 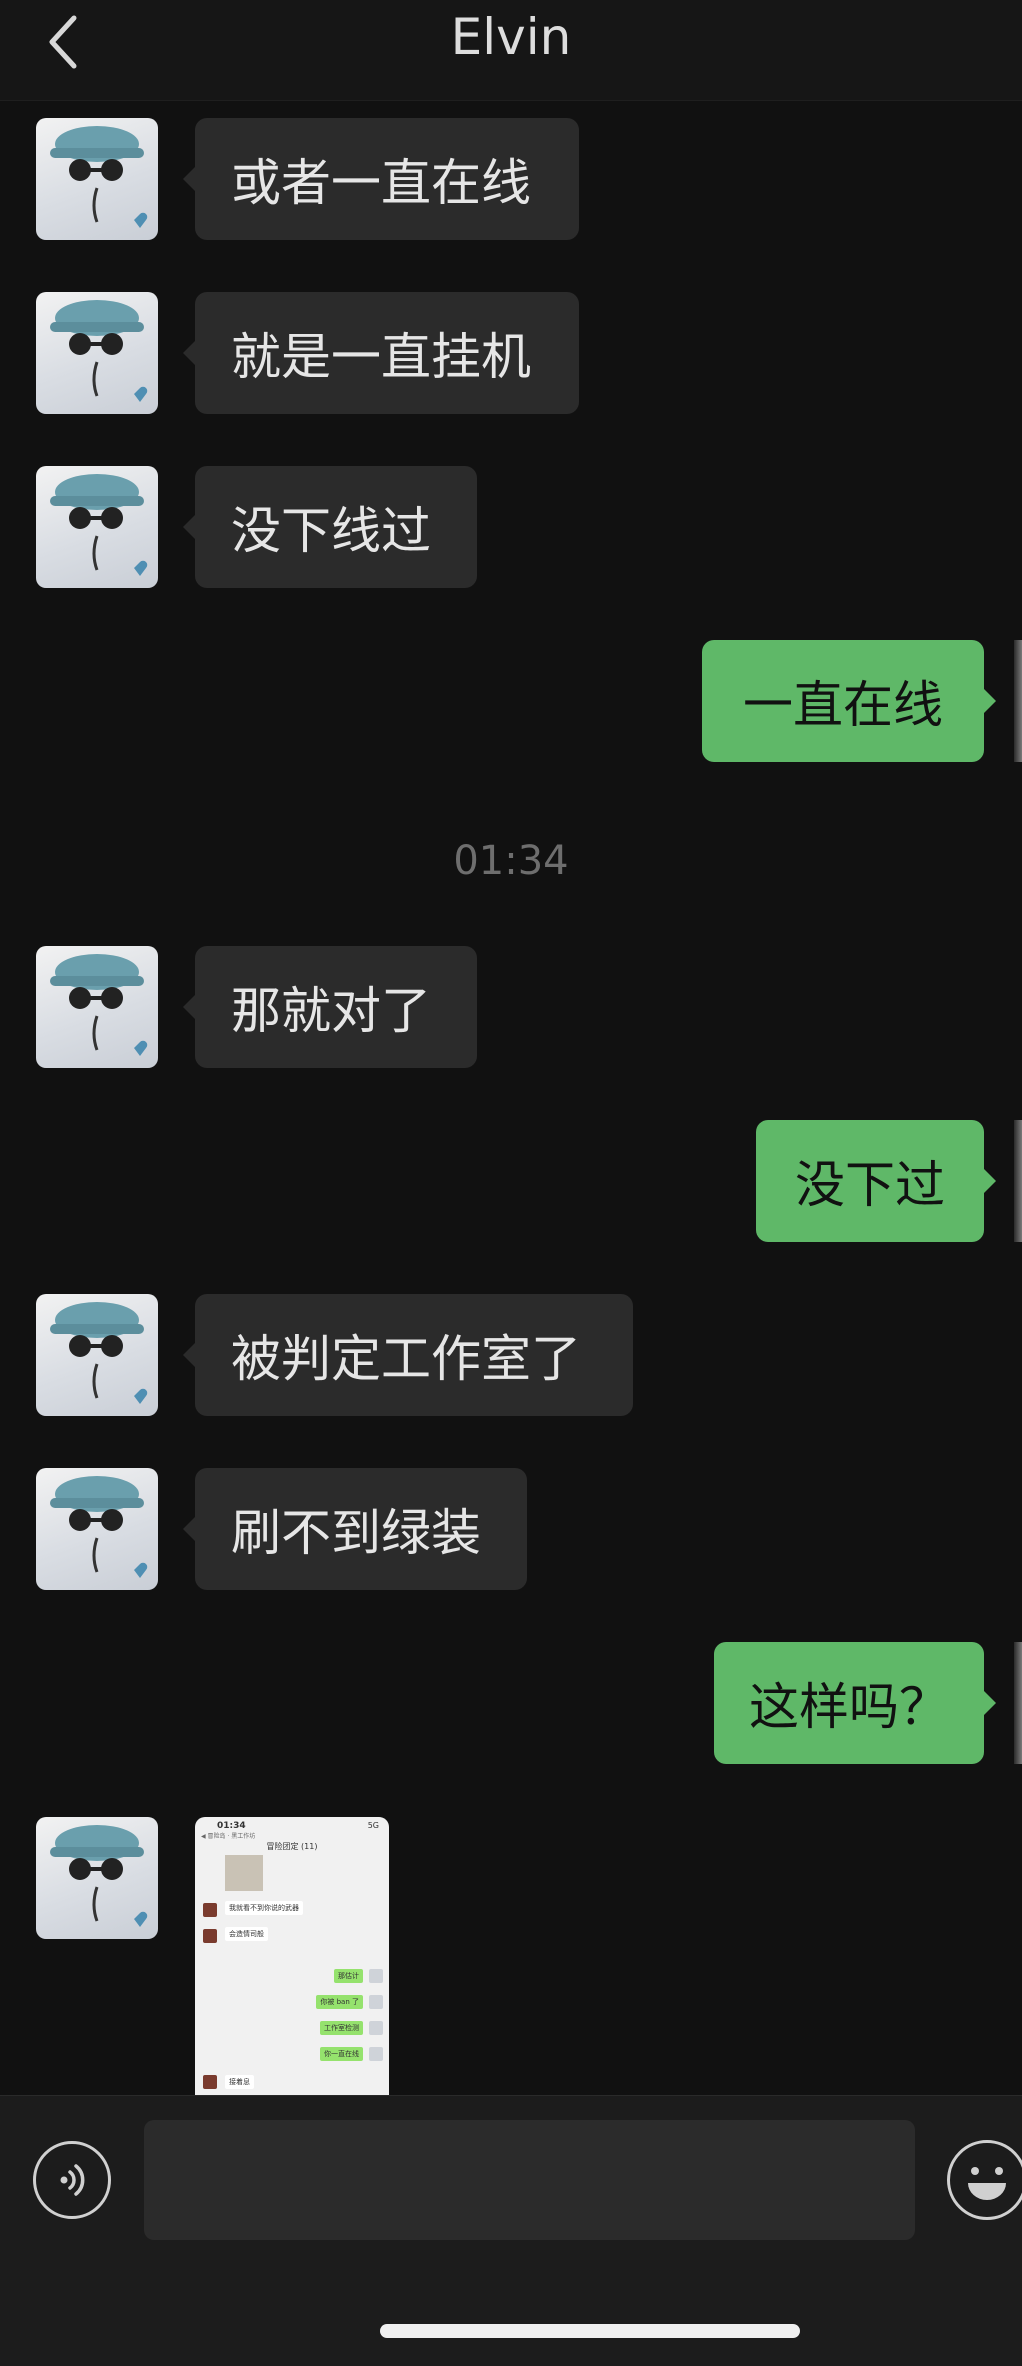 I want to click on thumb-status-signal: 5G, so click(x=373, y=1825).